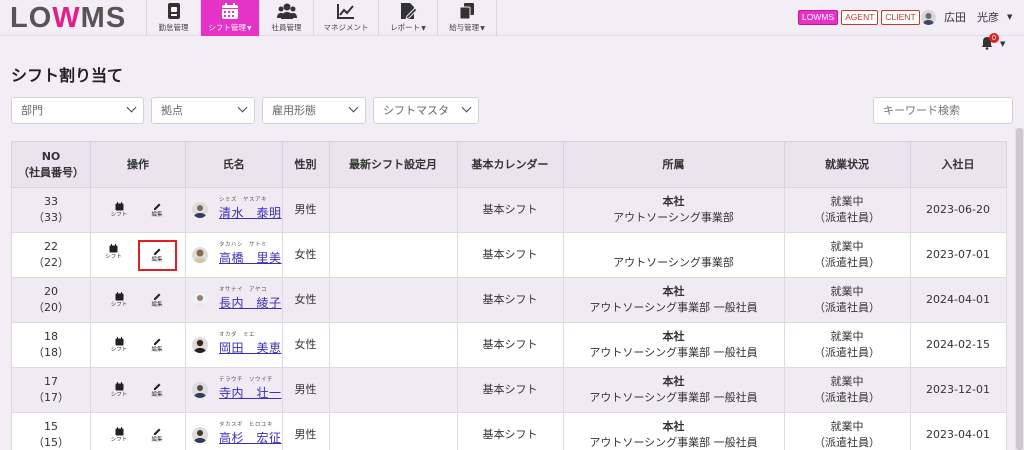 Image resolution: width=1024 pixels, height=450 pixels. What do you see at coordinates (138, 164) in the screenshot?
I see `col-ops: 操作` at bounding box center [138, 164].